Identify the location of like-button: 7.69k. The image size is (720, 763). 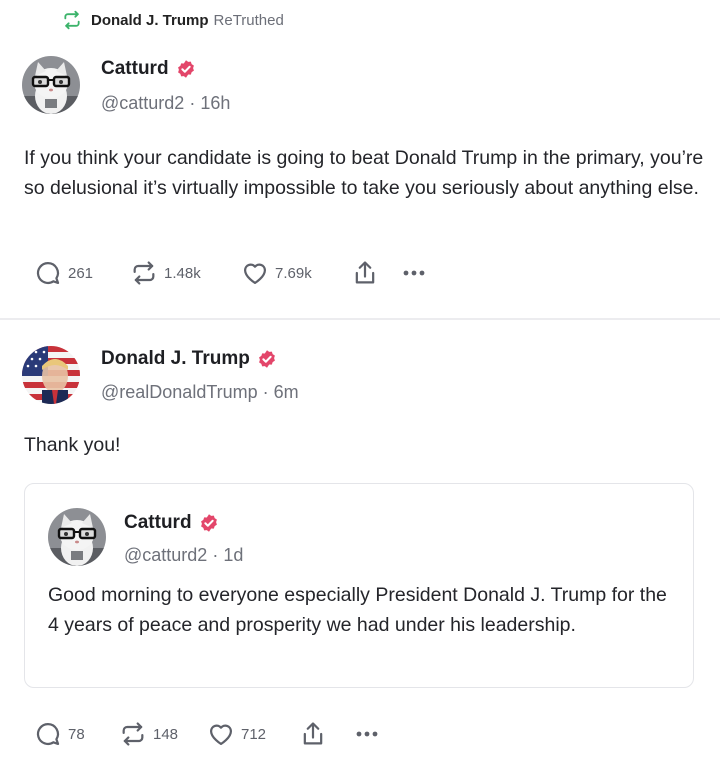
(296, 273).